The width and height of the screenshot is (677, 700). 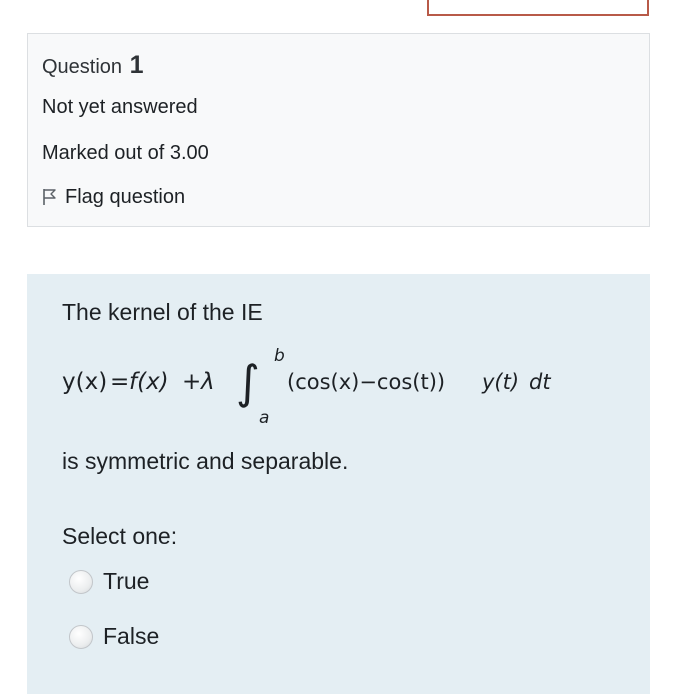 I want to click on question-text-statement: is symmetric and separable., so click(x=205, y=461).